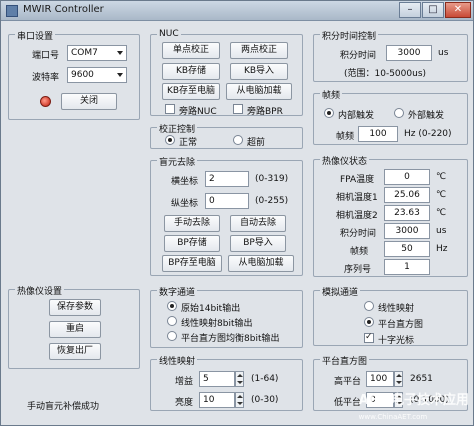  What do you see at coordinates (259, 71) in the screenshot?
I see `kb-import-button: KB导入` at bounding box center [259, 71].